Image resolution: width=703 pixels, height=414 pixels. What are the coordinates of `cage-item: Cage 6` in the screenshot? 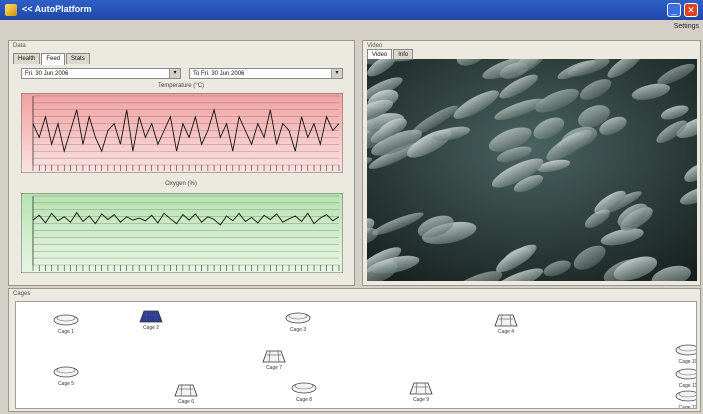 It's located at (186, 392).